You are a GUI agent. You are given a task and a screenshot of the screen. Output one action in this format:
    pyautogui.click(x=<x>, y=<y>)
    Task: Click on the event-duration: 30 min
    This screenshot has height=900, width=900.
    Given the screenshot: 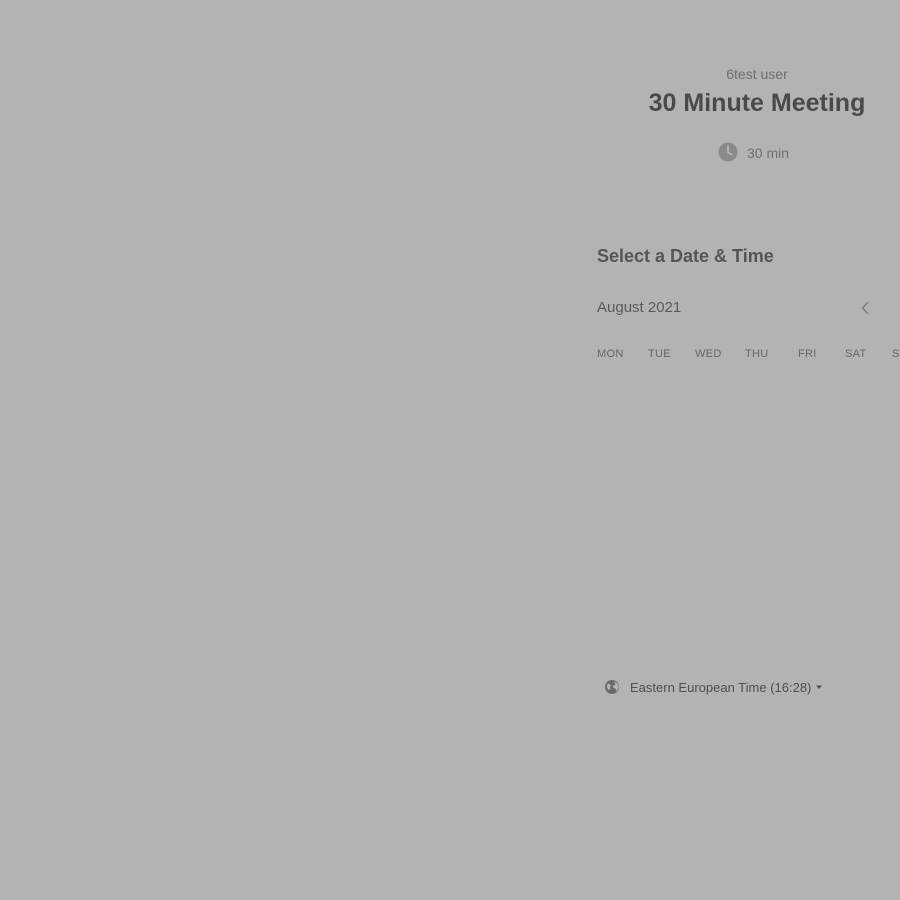 What is the action you would take?
    pyautogui.click(x=753, y=152)
    